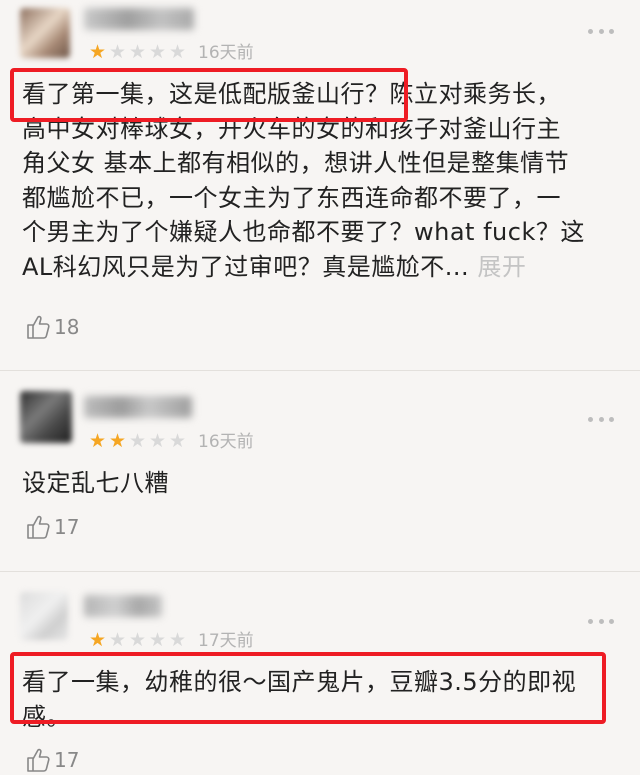 The width and height of the screenshot is (640, 775). I want to click on review-text-line: 个男主为了个嫌疑人也命都不要了？what fuck？这, so click(303, 232).